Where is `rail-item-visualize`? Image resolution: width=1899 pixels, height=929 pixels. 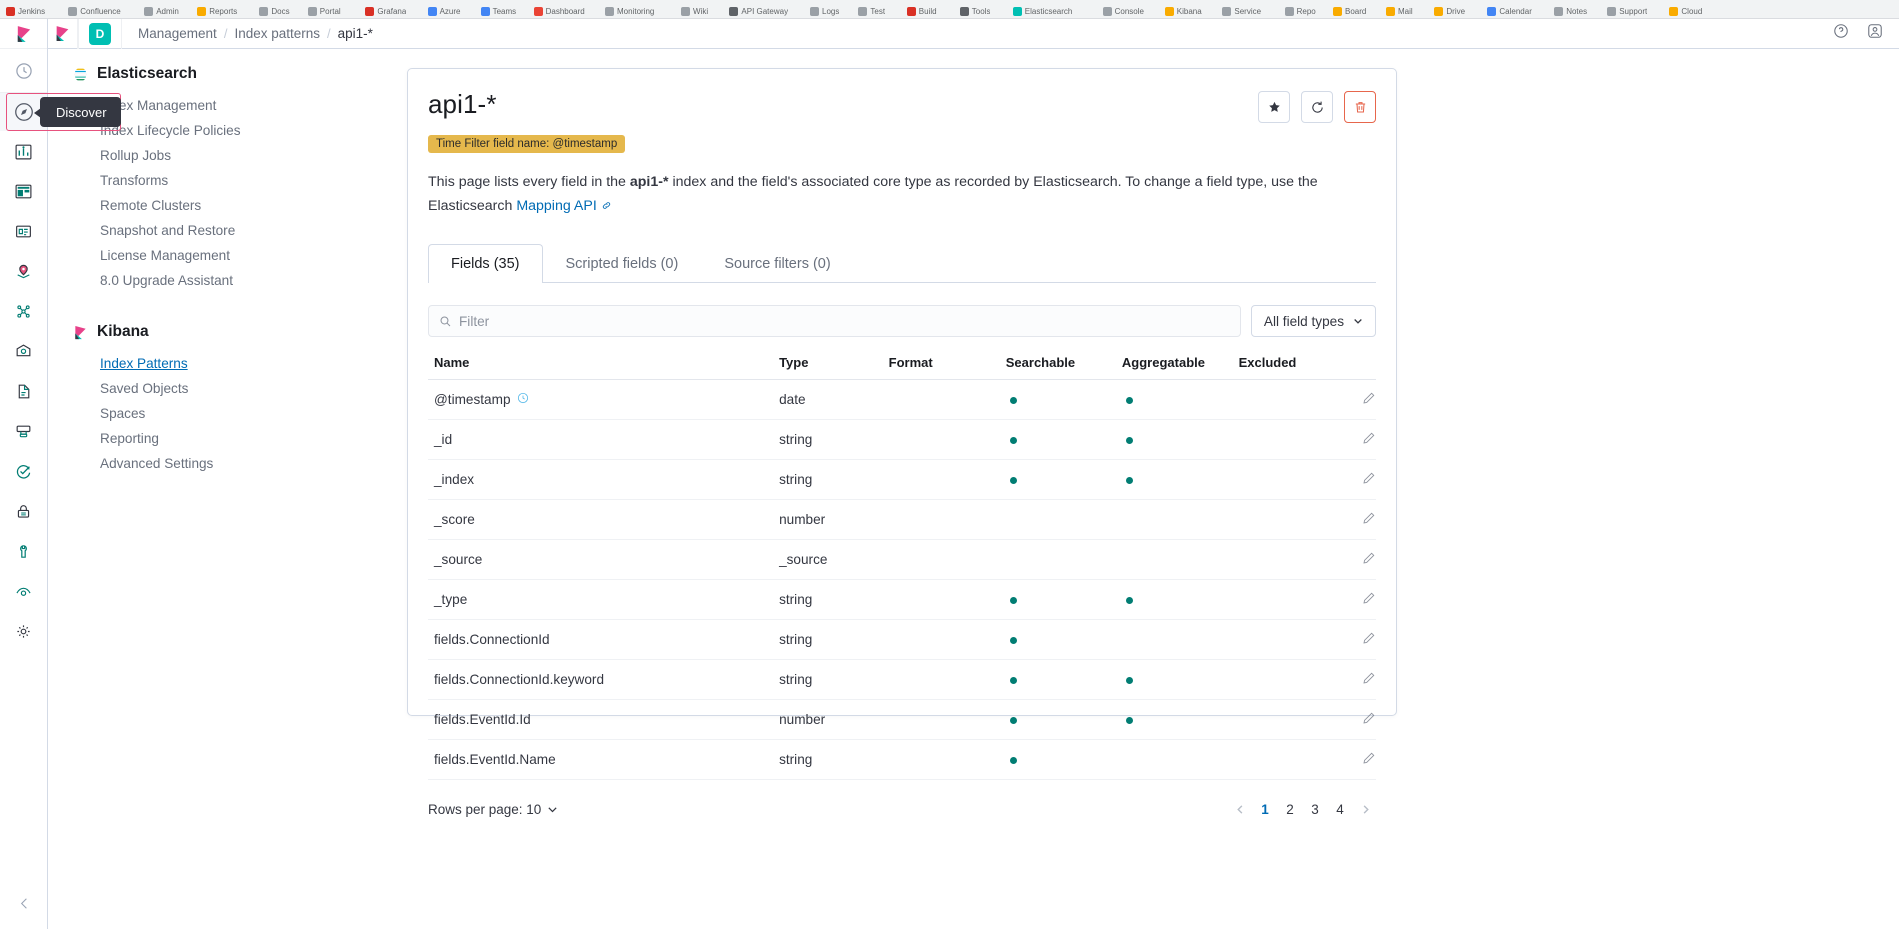
rail-item-visualize is located at coordinates (23, 151).